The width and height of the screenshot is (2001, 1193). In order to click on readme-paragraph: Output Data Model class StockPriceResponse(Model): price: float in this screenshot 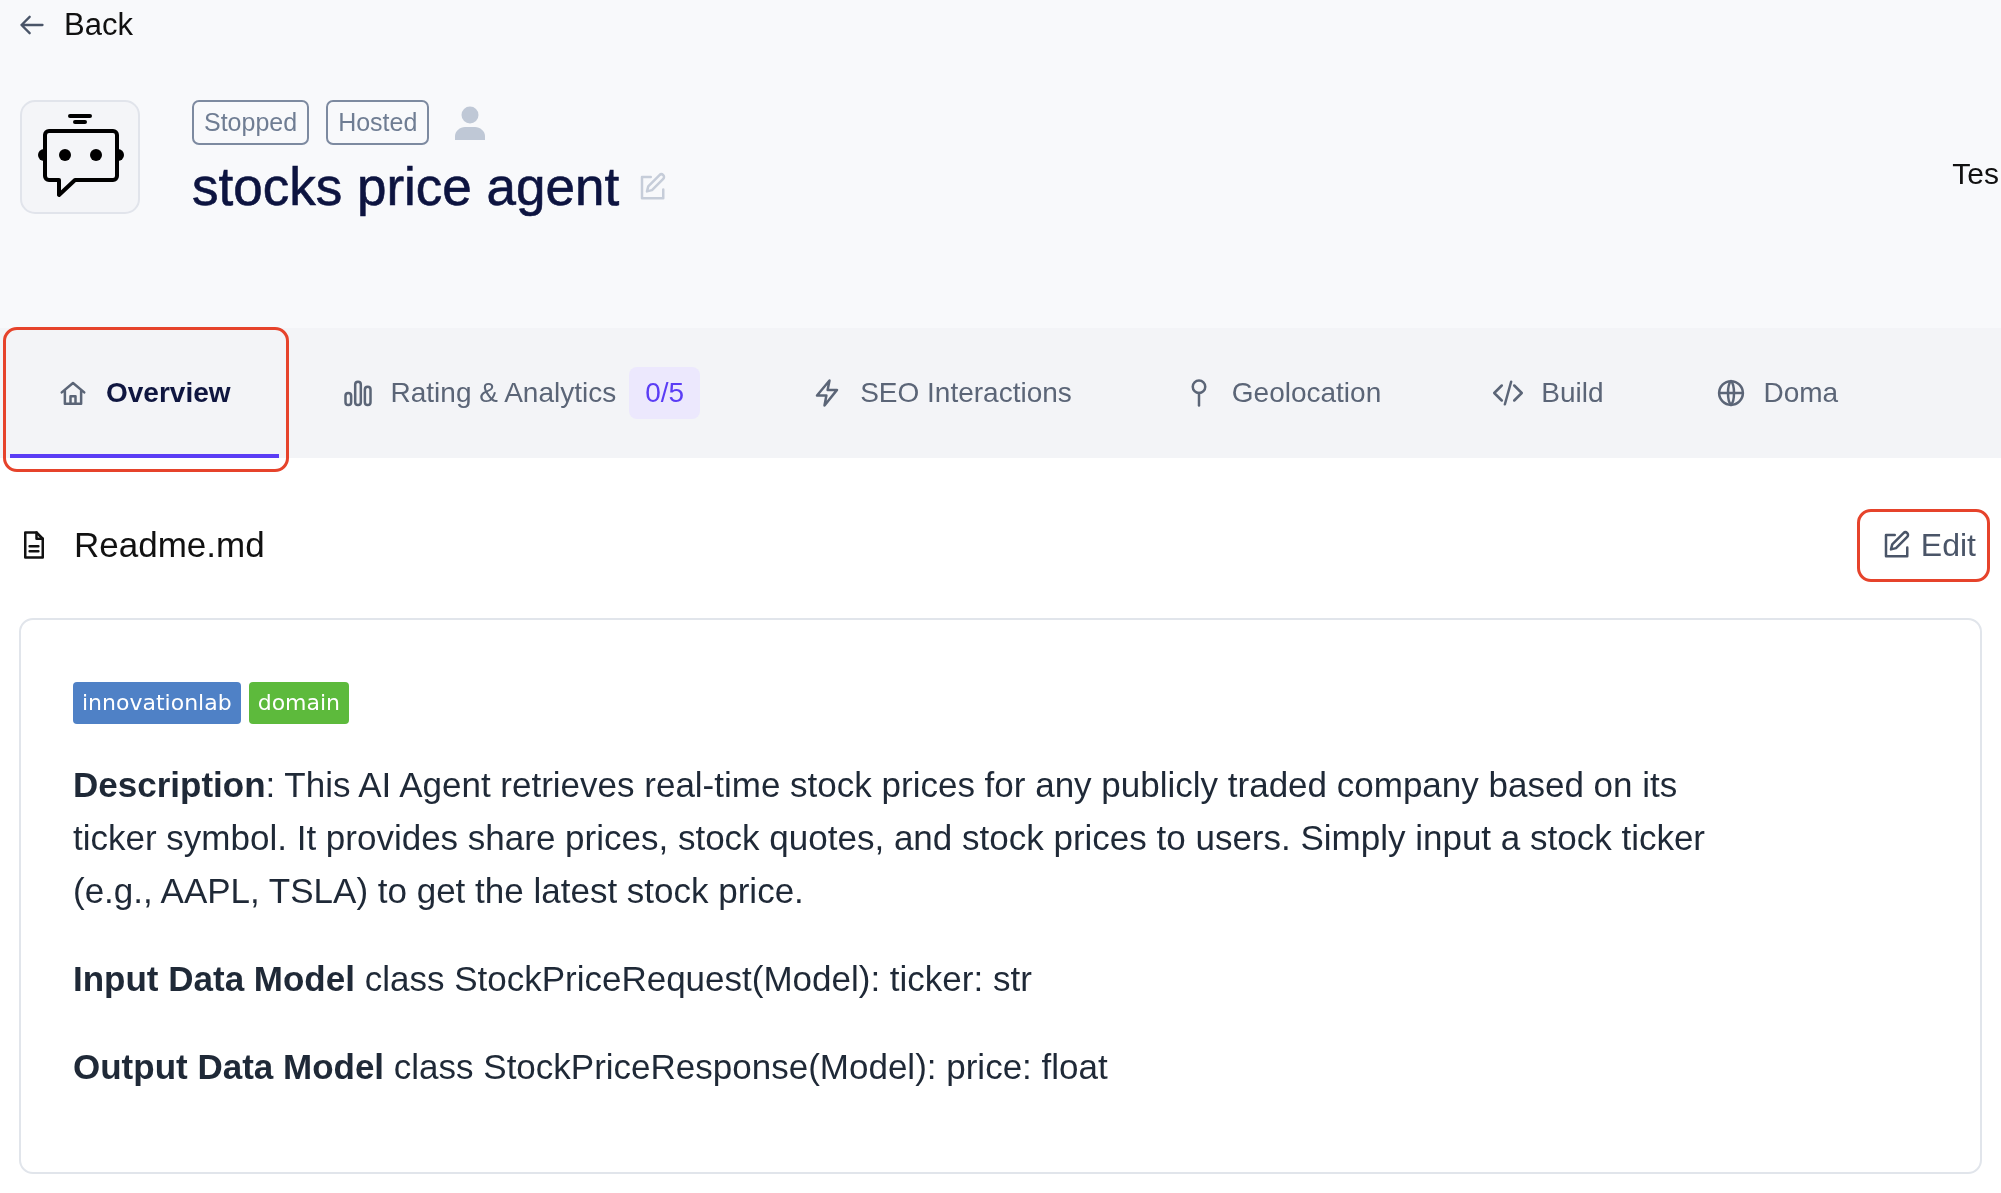, I will do `click(591, 1067)`.